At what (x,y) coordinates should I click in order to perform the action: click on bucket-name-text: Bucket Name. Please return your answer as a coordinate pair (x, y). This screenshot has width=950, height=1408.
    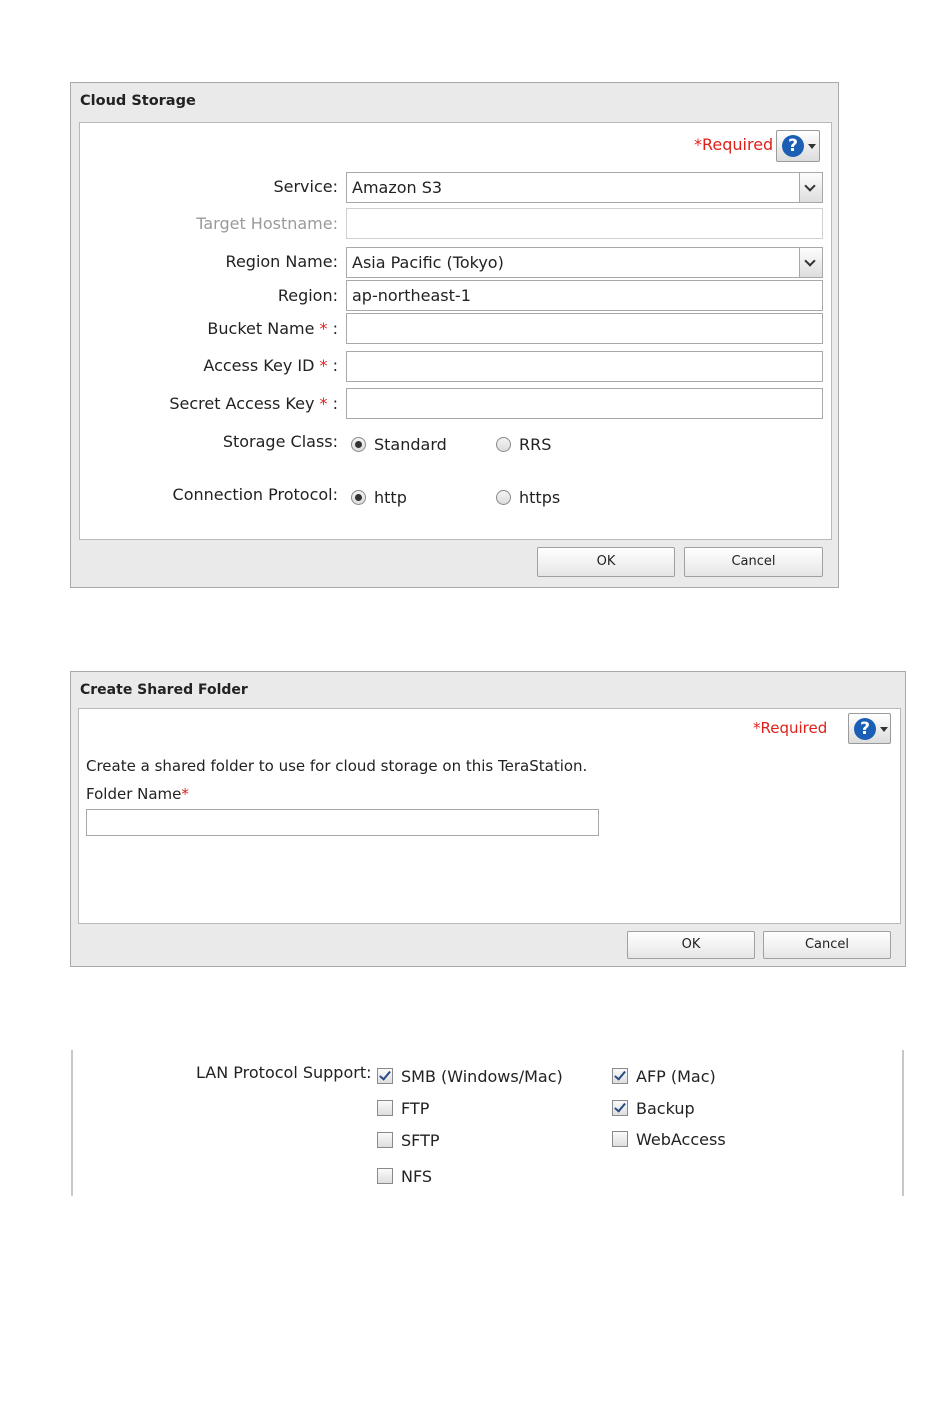
    Looking at the image, I should click on (261, 328).